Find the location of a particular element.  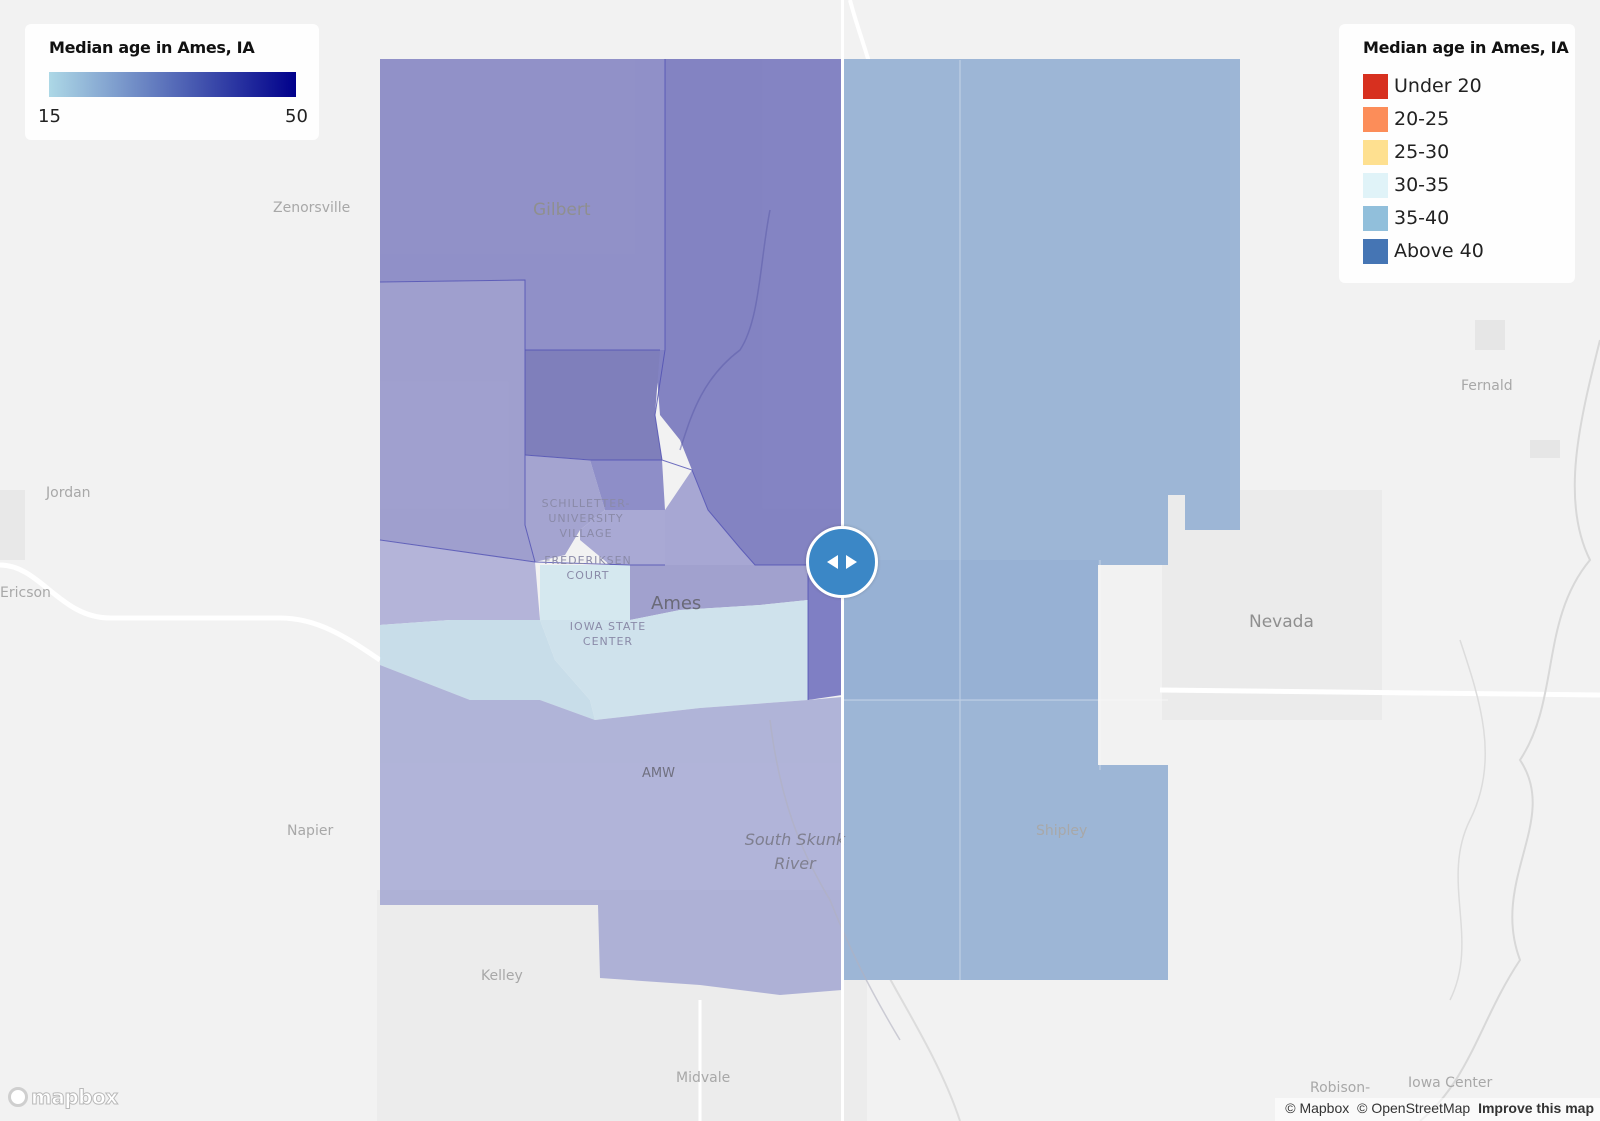

legend-label: 35-40 is located at coordinates (1422, 218).